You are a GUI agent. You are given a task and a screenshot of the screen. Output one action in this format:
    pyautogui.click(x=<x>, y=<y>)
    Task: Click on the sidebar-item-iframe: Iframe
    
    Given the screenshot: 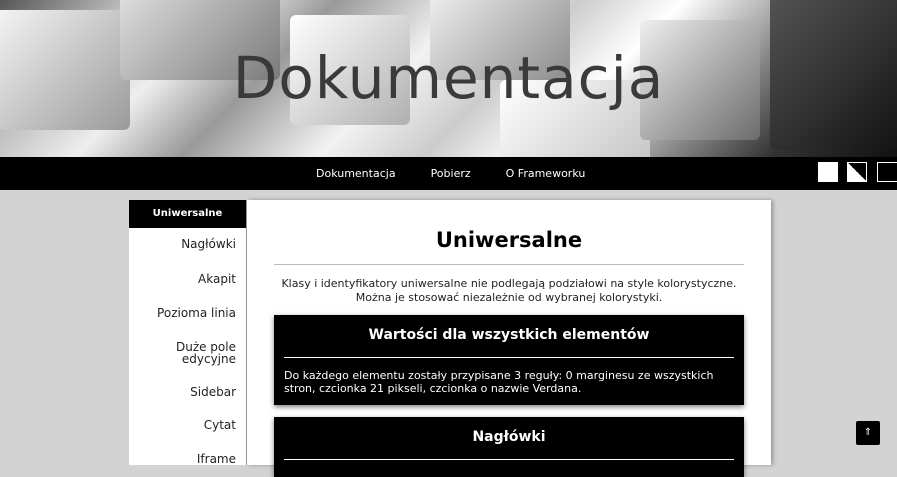 What is the action you would take?
    pyautogui.click(x=216, y=459)
    